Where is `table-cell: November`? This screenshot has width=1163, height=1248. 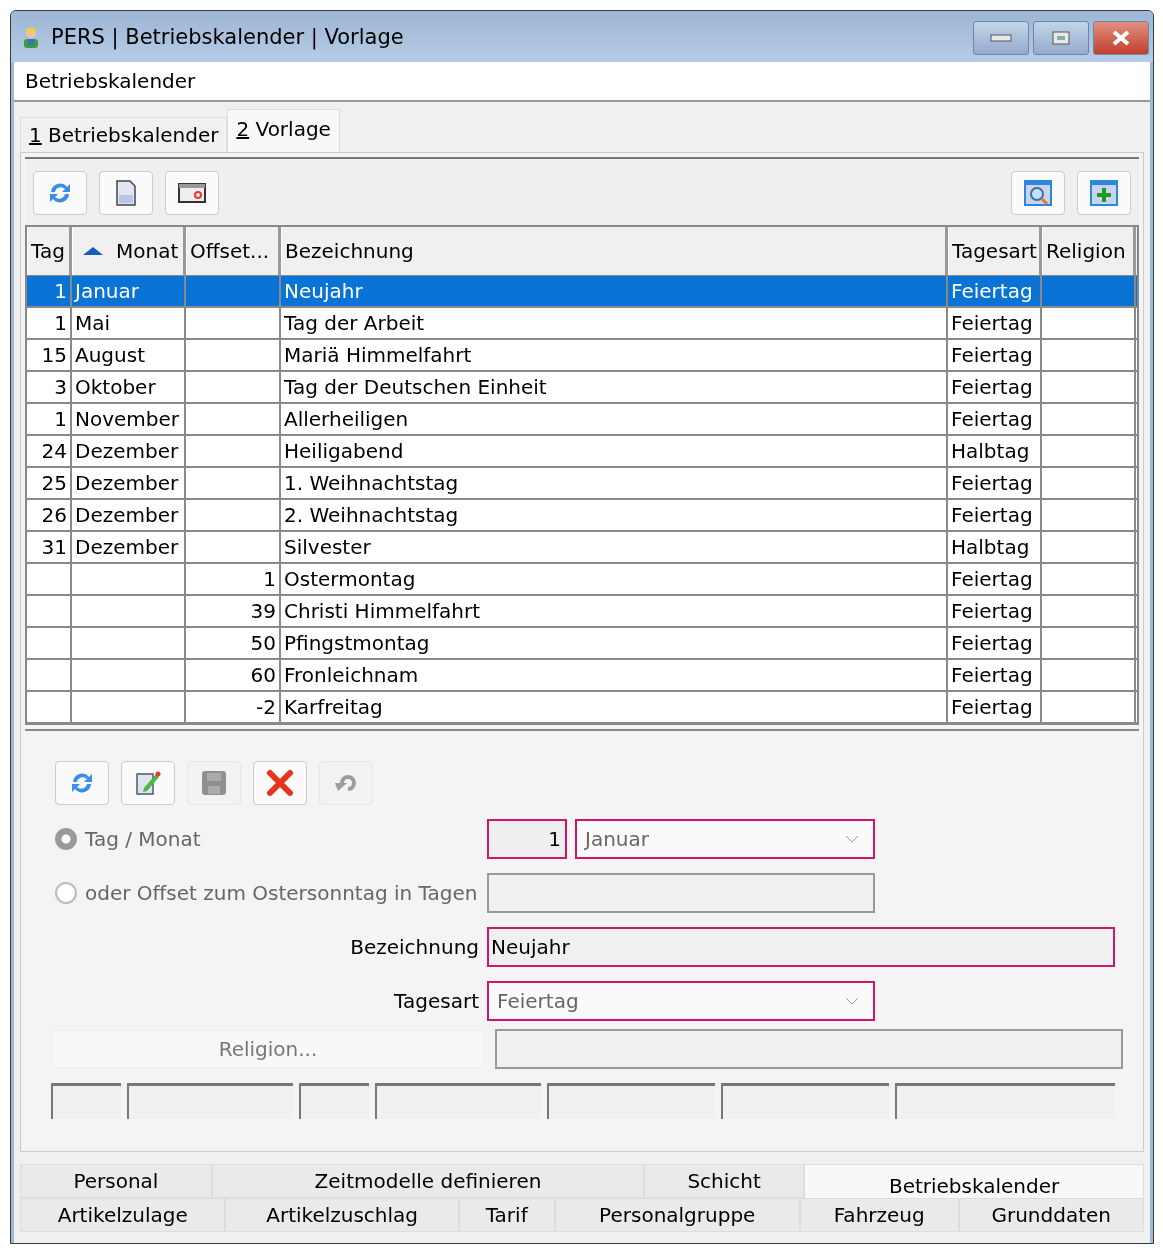
table-cell: November is located at coordinates (127, 419).